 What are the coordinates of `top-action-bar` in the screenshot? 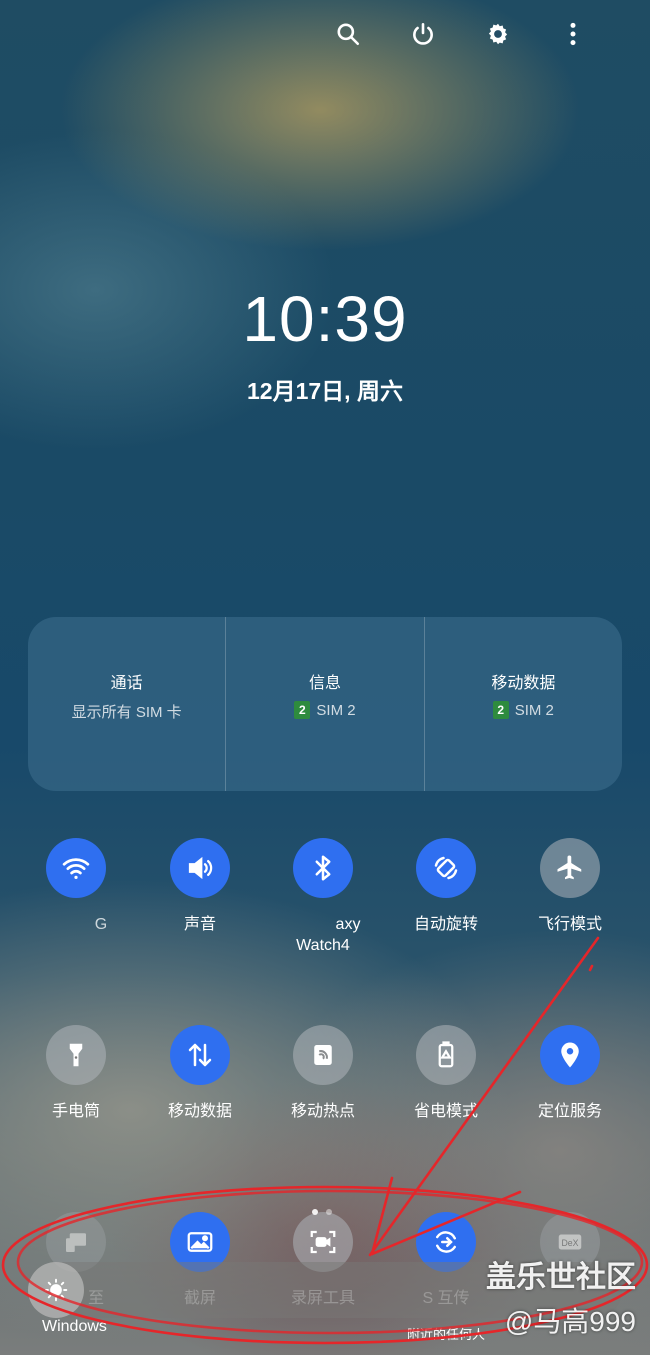 It's located at (460, 34).